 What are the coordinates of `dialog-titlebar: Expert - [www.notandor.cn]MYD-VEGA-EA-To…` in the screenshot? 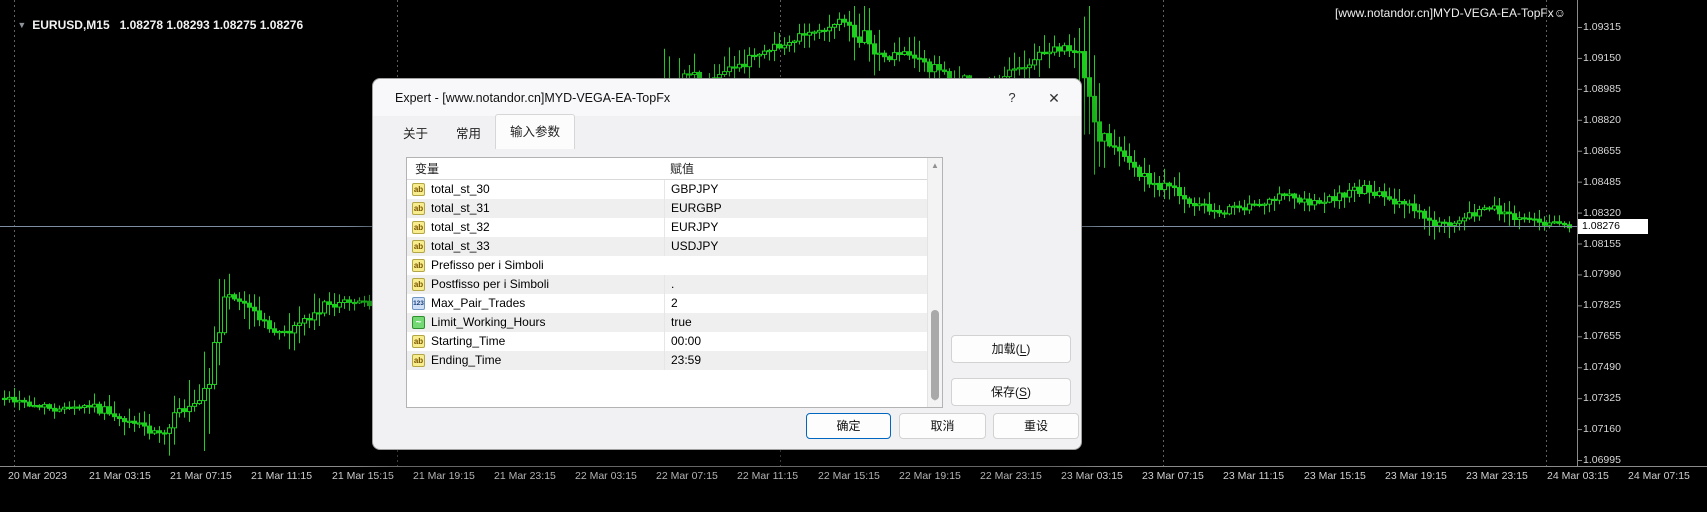 It's located at (727, 98).